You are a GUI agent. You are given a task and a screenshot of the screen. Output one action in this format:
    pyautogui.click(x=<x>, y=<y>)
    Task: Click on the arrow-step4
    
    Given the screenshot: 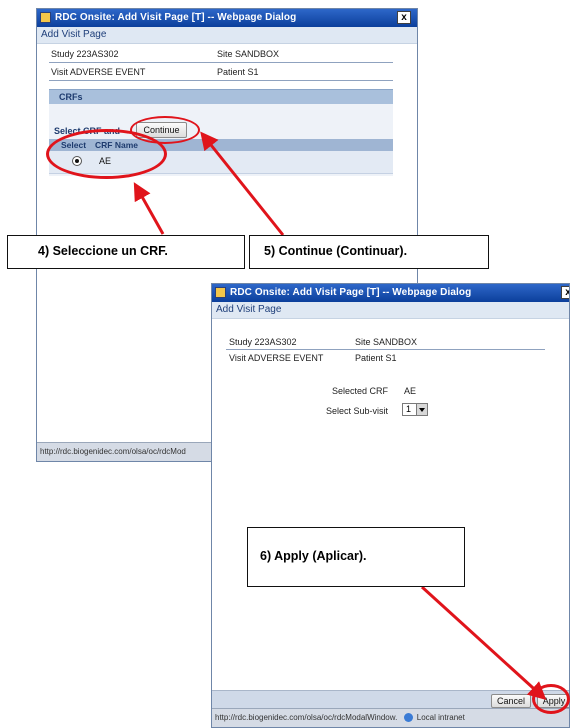 What is the action you would take?
    pyautogui.click(x=149, y=208)
    